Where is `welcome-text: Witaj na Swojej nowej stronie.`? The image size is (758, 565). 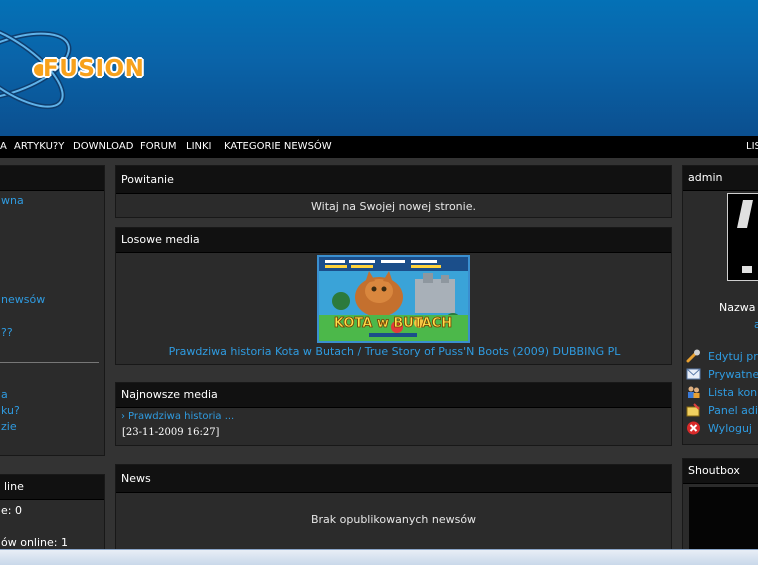 welcome-text: Witaj na Swojej nowej stronie. is located at coordinates (393, 206).